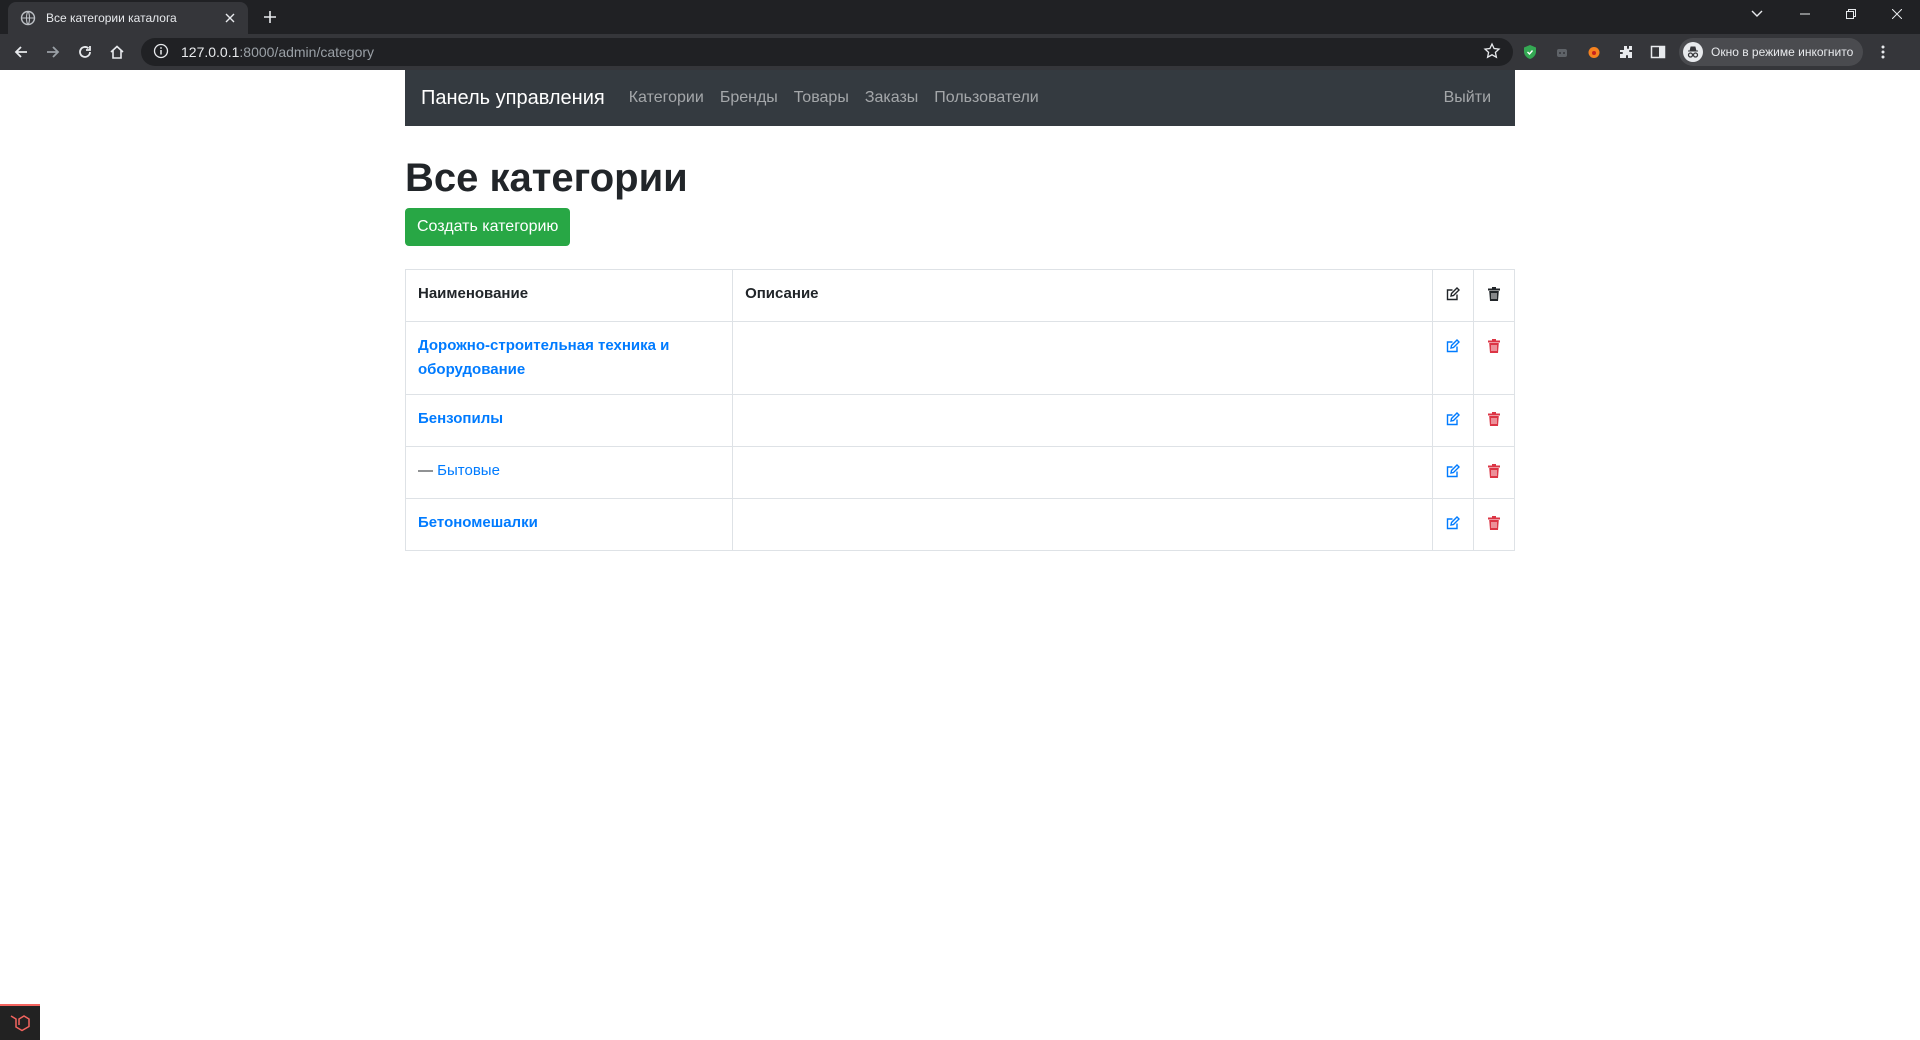 The width and height of the screenshot is (1920, 1040). Describe the element at coordinates (478, 522) in the screenshot. I see `category-link: Бетономешалки` at that location.